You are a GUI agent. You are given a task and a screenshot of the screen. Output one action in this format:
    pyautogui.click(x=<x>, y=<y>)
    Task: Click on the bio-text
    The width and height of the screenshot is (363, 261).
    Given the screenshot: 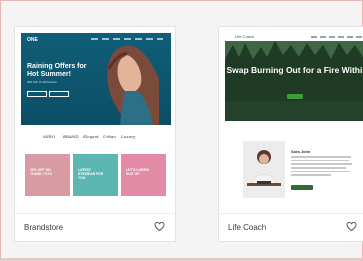 What is the action you would take?
    pyautogui.click(x=322, y=167)
    